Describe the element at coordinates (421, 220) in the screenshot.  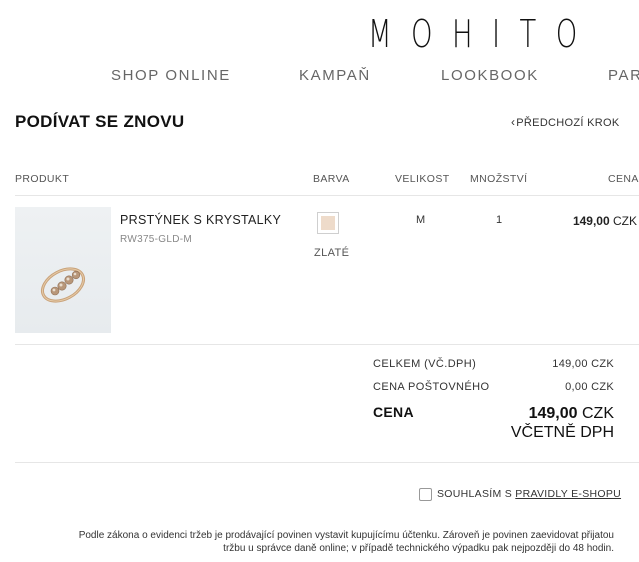
I see `product-size: M` at that location.